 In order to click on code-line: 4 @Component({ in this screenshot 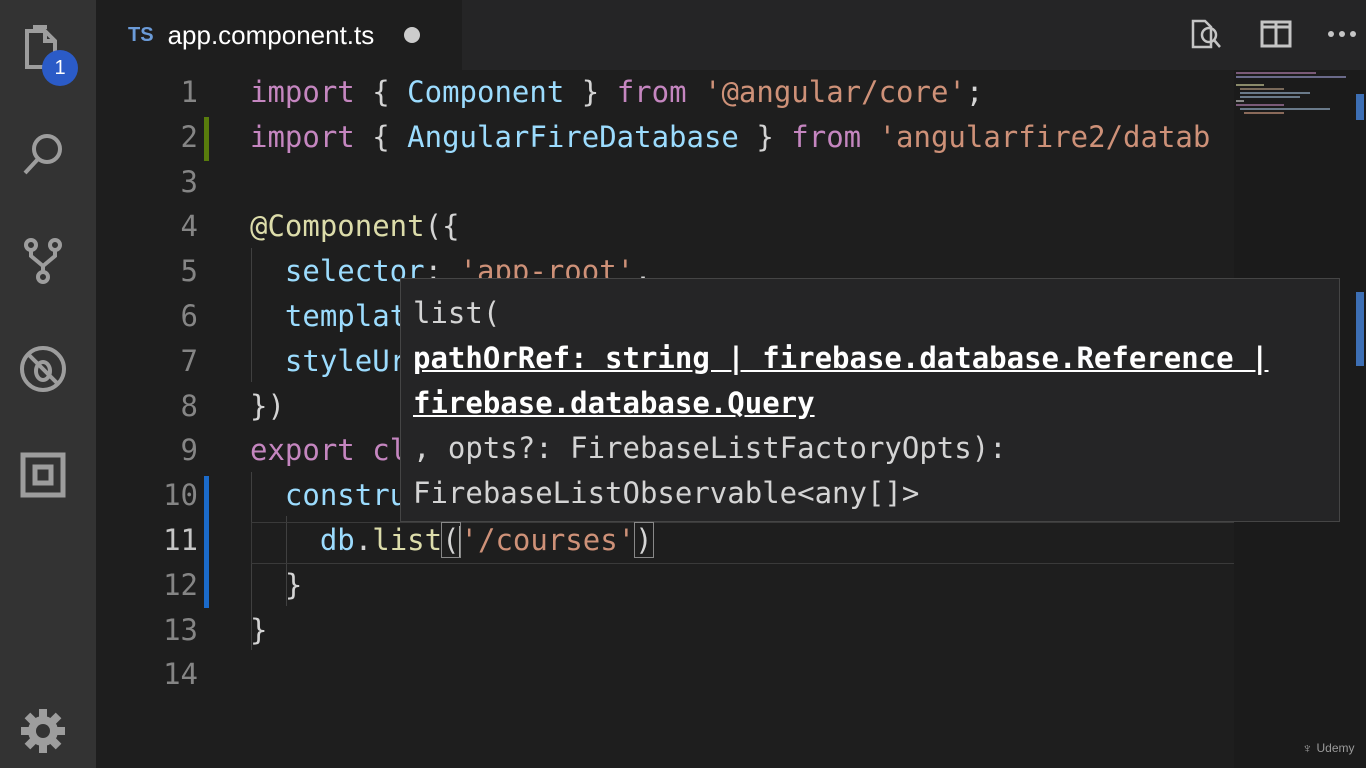, I will do `click(665, 226)`.